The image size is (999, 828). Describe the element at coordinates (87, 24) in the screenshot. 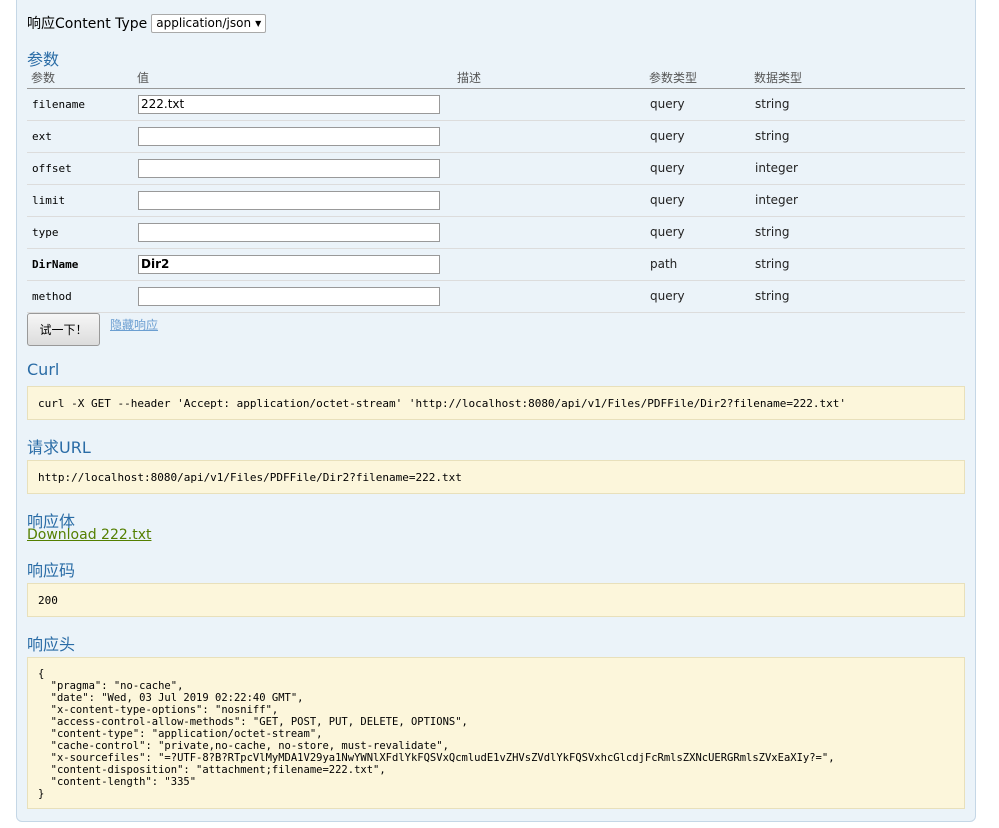

I see `content-type-label: 响应Content Type` at that location.